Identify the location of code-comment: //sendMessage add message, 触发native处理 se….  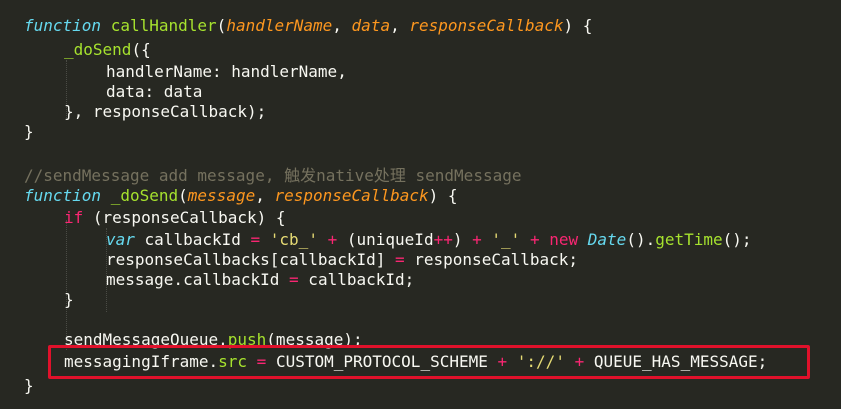
(273, 175).